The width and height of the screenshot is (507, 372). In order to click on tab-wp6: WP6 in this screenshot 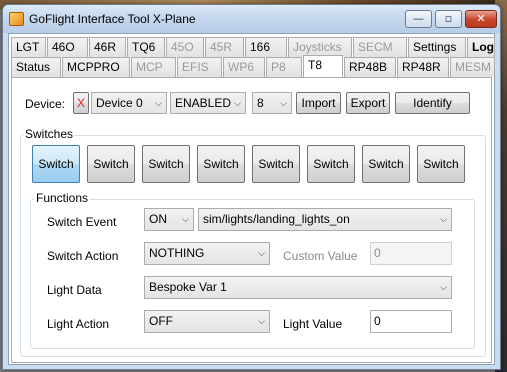, I will do `click(244, 67)`.